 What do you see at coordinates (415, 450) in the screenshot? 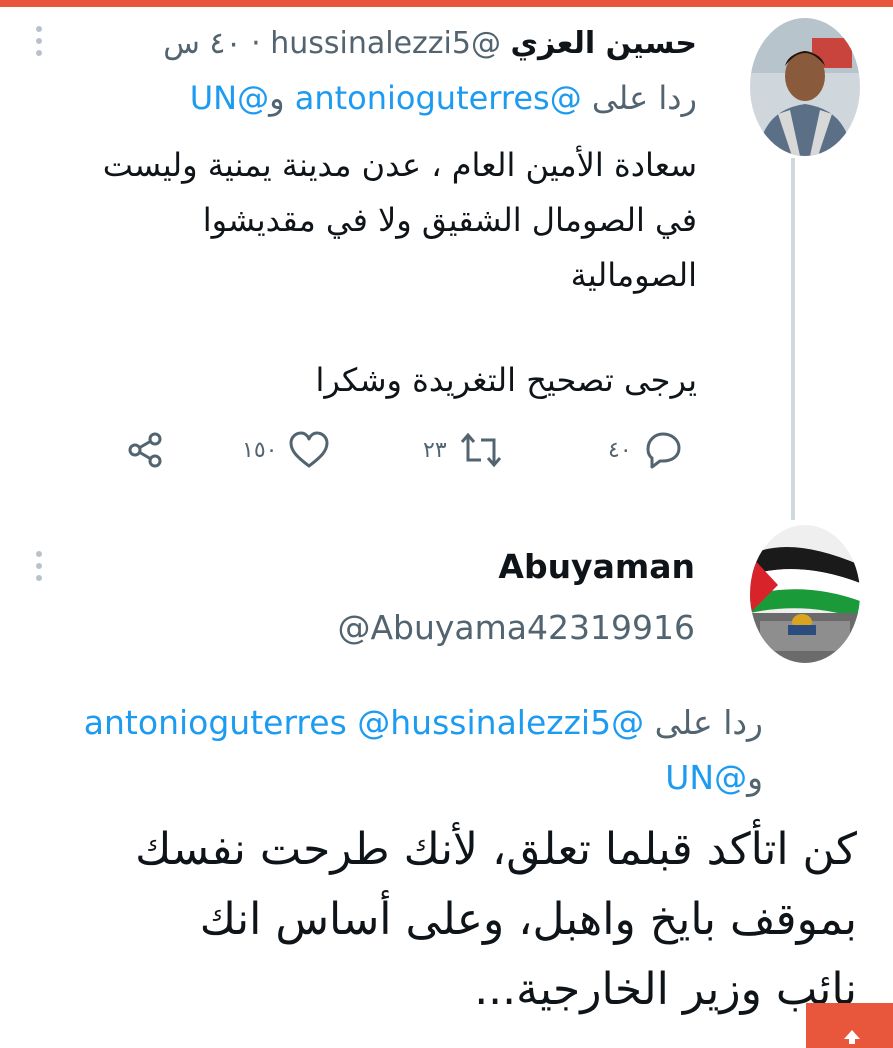
I see `tweet1-action-bar: ١٥٠ ٢٣ ٤٠` at bounding box center [415, 450].